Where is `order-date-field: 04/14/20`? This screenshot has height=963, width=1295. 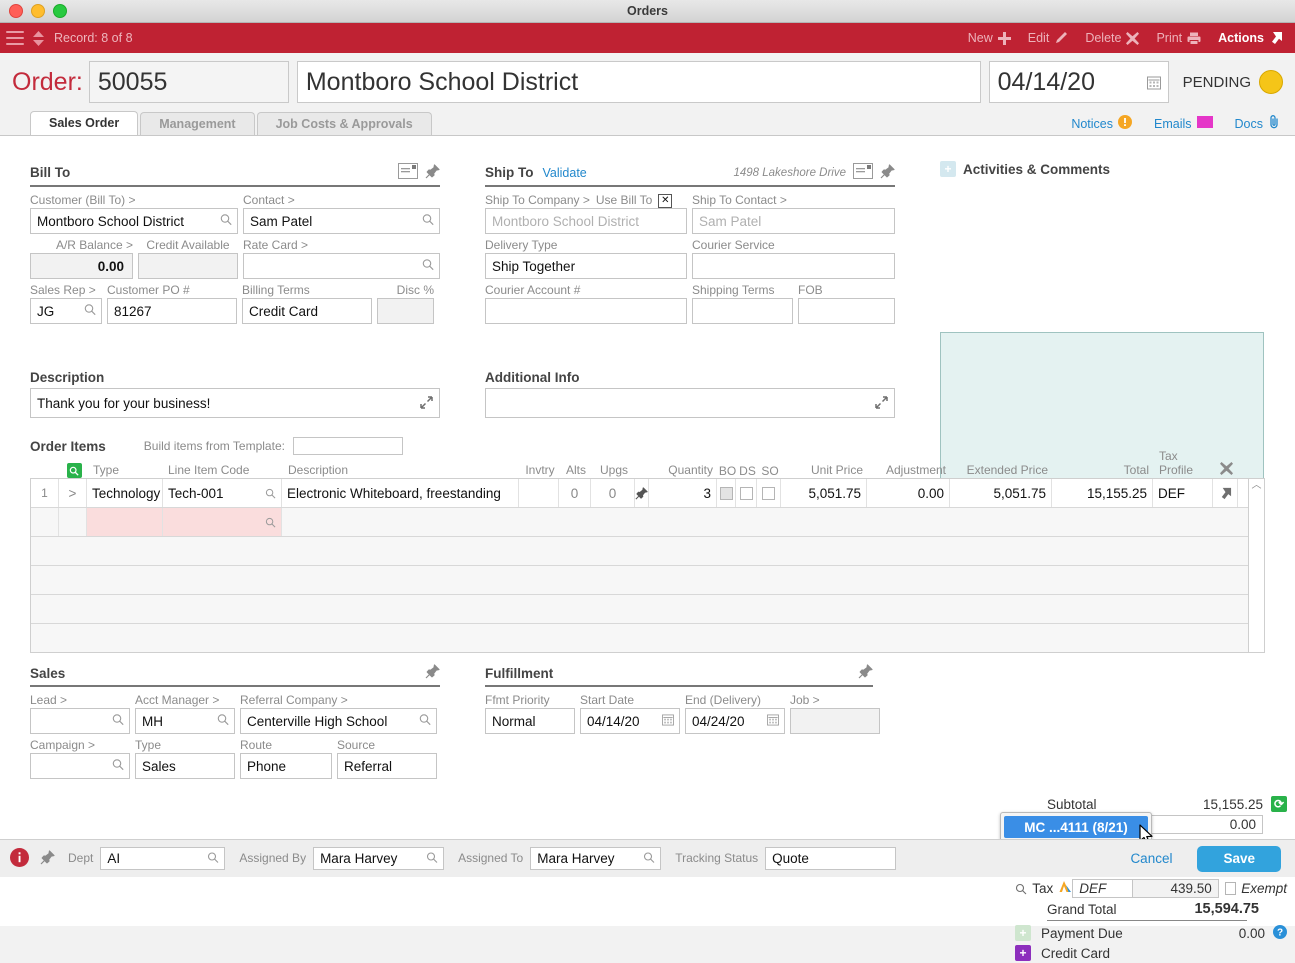 order-date-field: 04/14/20 is located at coordinates (1078, 82).